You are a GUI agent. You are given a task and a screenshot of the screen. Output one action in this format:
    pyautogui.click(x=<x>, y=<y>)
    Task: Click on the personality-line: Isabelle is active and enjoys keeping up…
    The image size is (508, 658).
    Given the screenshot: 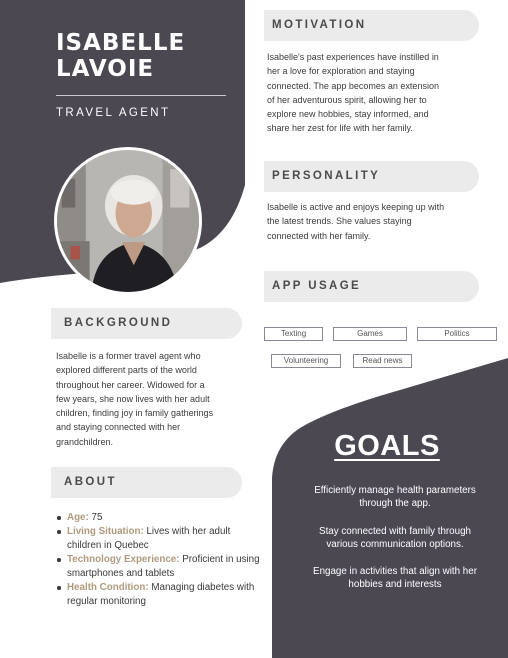 What is the action you would take?
    pyautogui.click(x=356, y=207)
    